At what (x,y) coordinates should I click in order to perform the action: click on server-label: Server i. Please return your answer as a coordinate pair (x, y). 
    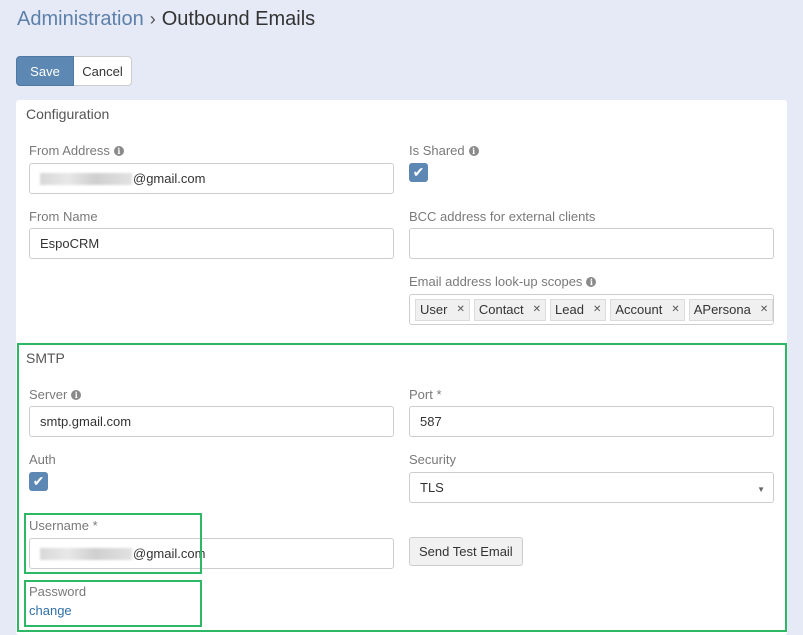
    Looking at the image, I should click on (55, 394).